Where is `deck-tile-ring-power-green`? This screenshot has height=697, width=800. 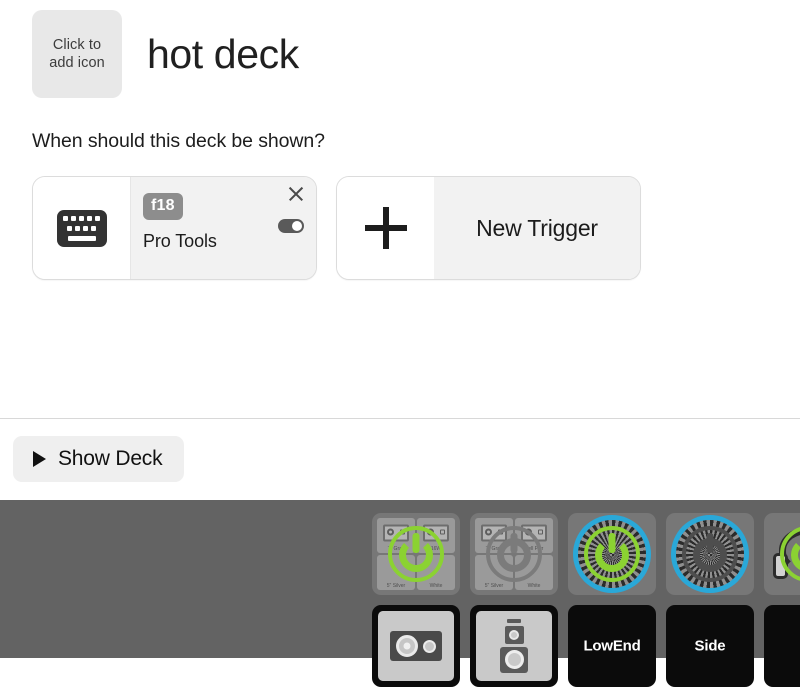 deck-tile-ring-power-green is located at coordinates (612, 554).